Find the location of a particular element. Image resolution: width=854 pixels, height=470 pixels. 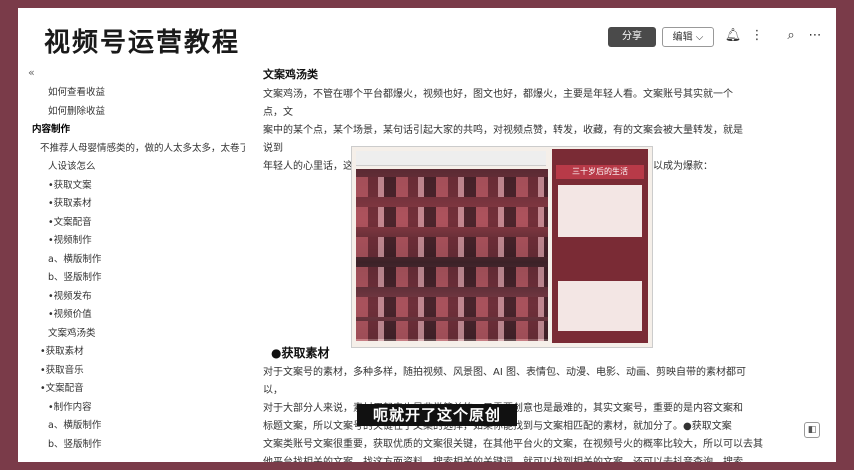

video-subtitle: 呃就开了这个原创 is located at coordinates (437, 415).